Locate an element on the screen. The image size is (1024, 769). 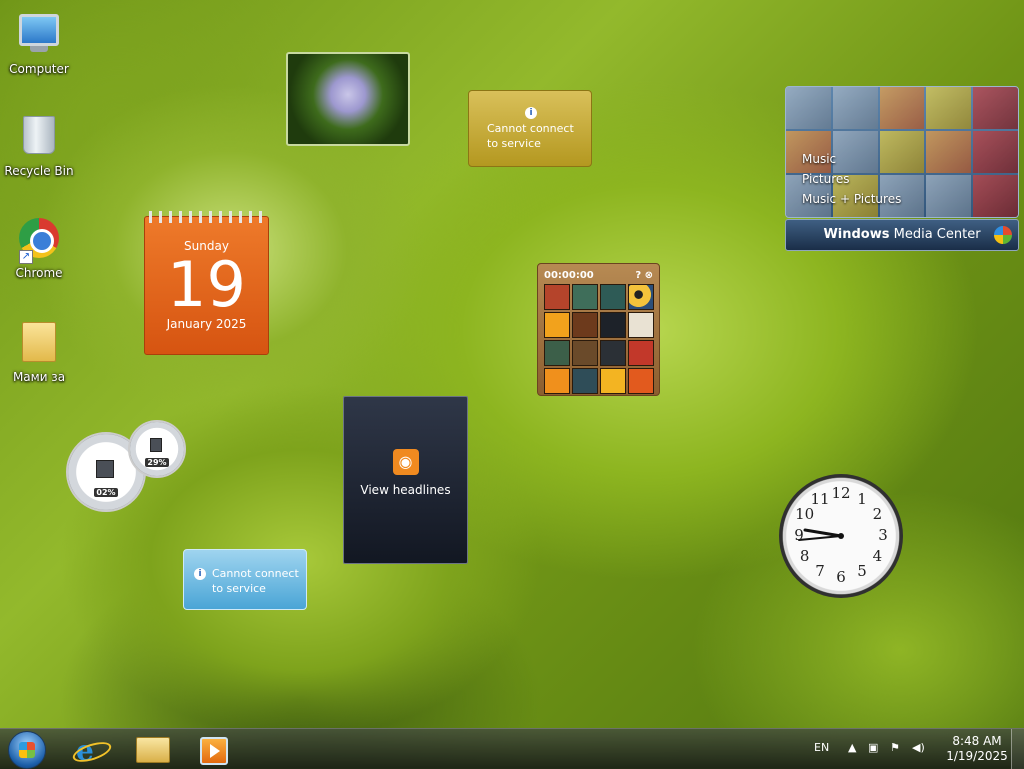
picture-puzzle-gadget: 00:00:00 ? ⊗ is located at coordinates (598, 329).